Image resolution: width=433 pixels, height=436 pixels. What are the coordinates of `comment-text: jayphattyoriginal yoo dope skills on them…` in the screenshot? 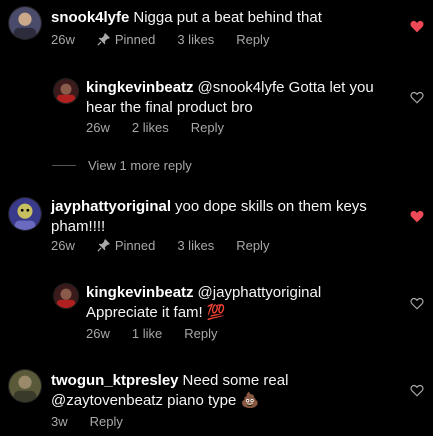 It's located at (226, 217).